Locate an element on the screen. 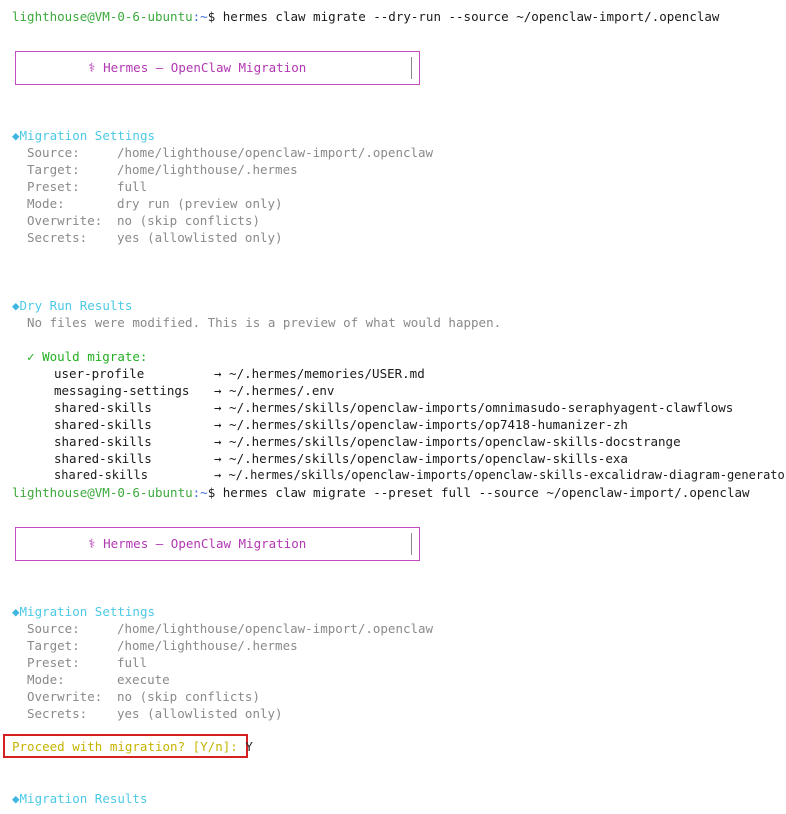 Image resolution: width=786 pixels, height=814 pixels. setting-row: Mode: dry run (preview only) is located at coordinates (155, 203).